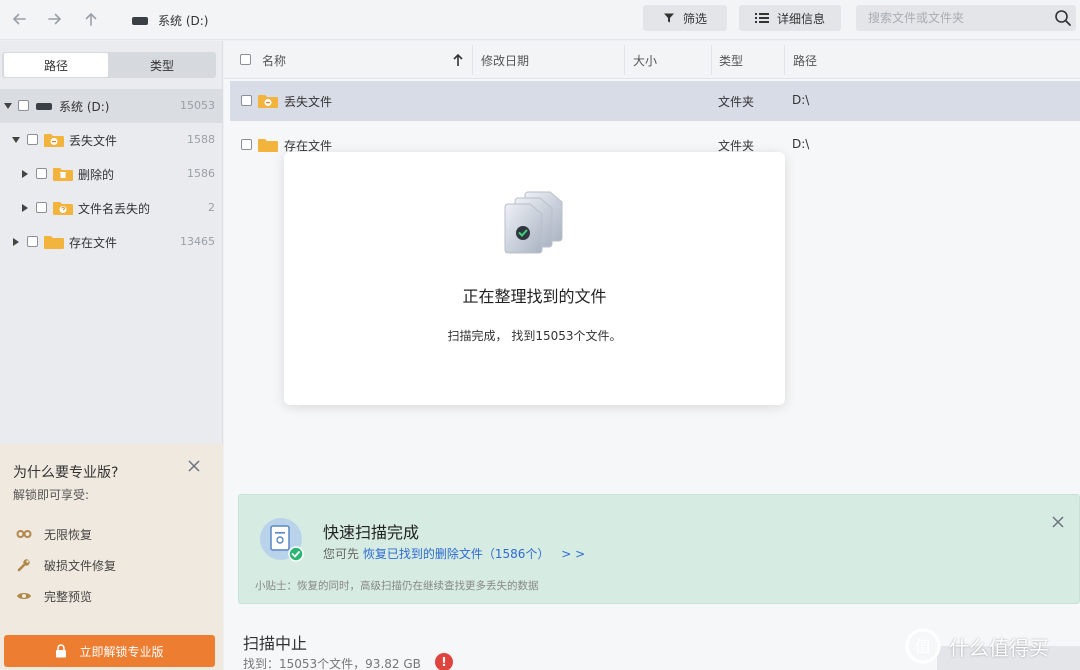  Describe the element at coordinates (999, 647) in the screenshot. I see `watermark-text: 什么值得买` at that location.